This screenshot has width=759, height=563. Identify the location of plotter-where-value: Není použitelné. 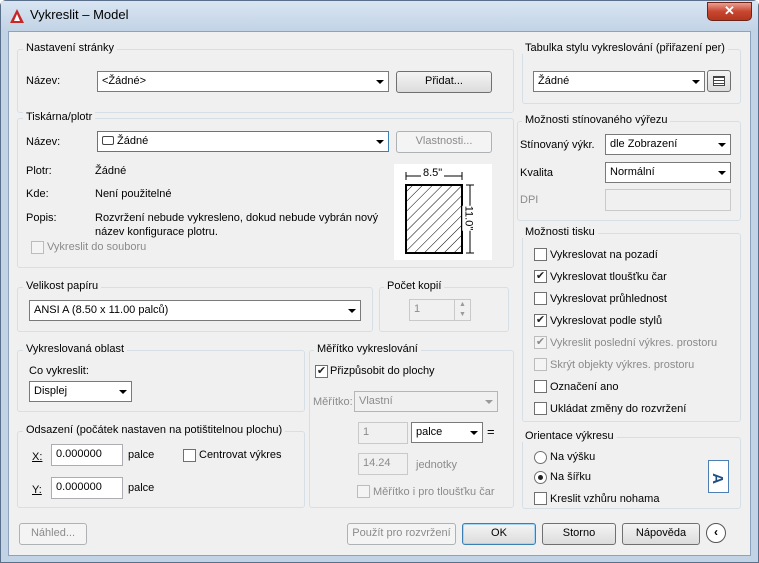
(133, 194).